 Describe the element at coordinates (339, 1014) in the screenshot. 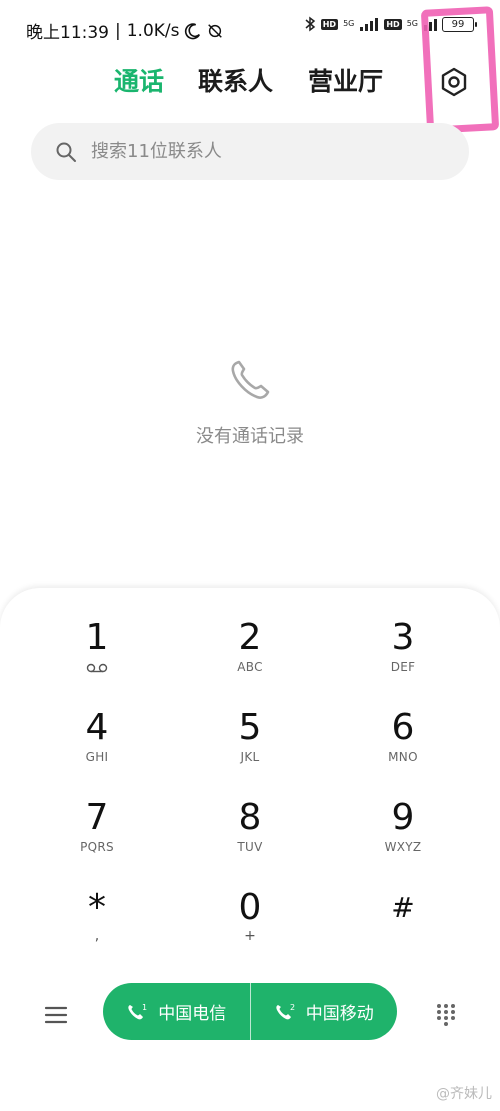

I see `call-sim2-label: 中国移动` at that location.